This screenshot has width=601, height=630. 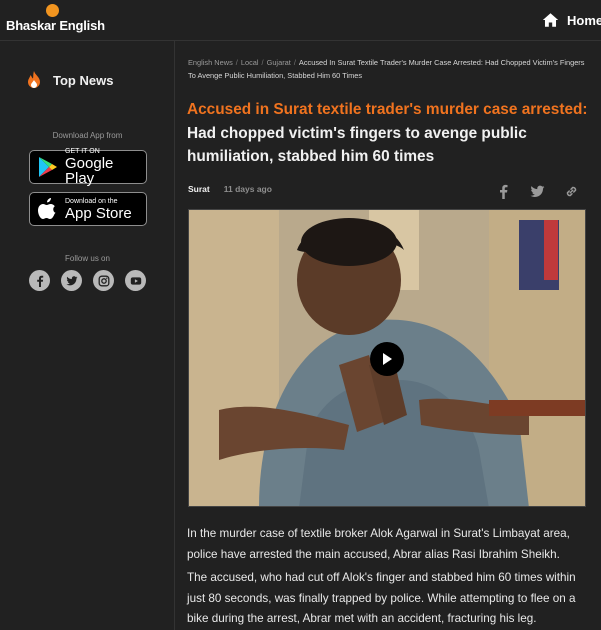 I want to click on home-label: Home, so click(x=584, y=20).